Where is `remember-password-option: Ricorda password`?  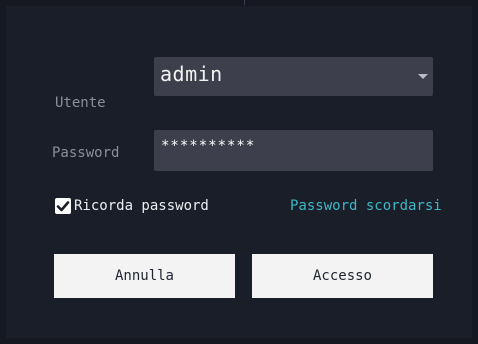 remember-password-option: Ricorda password is located at coordinates (132, 206).